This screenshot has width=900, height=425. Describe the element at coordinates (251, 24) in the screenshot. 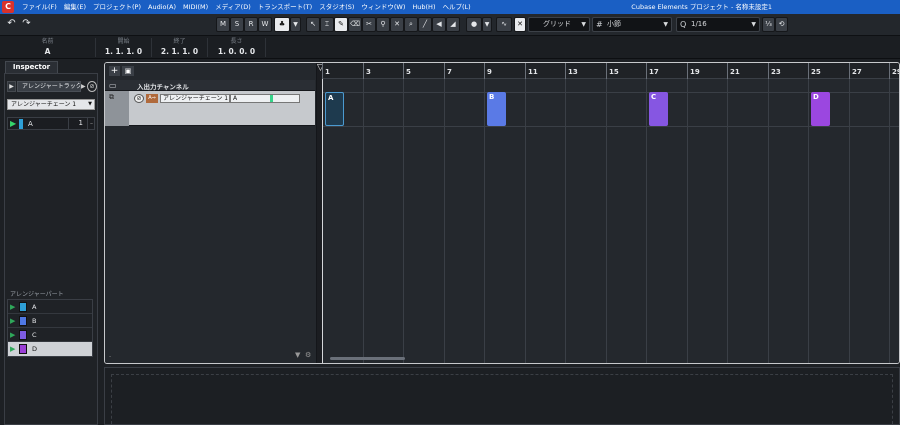

I see `read-button: R` at that location.